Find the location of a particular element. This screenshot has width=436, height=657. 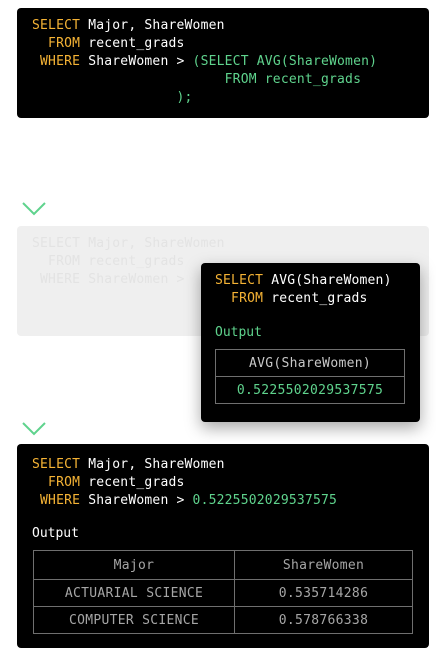

table-row: COMPUTER SCIENCE 0.578766338 is located at coordinates (223, 620).